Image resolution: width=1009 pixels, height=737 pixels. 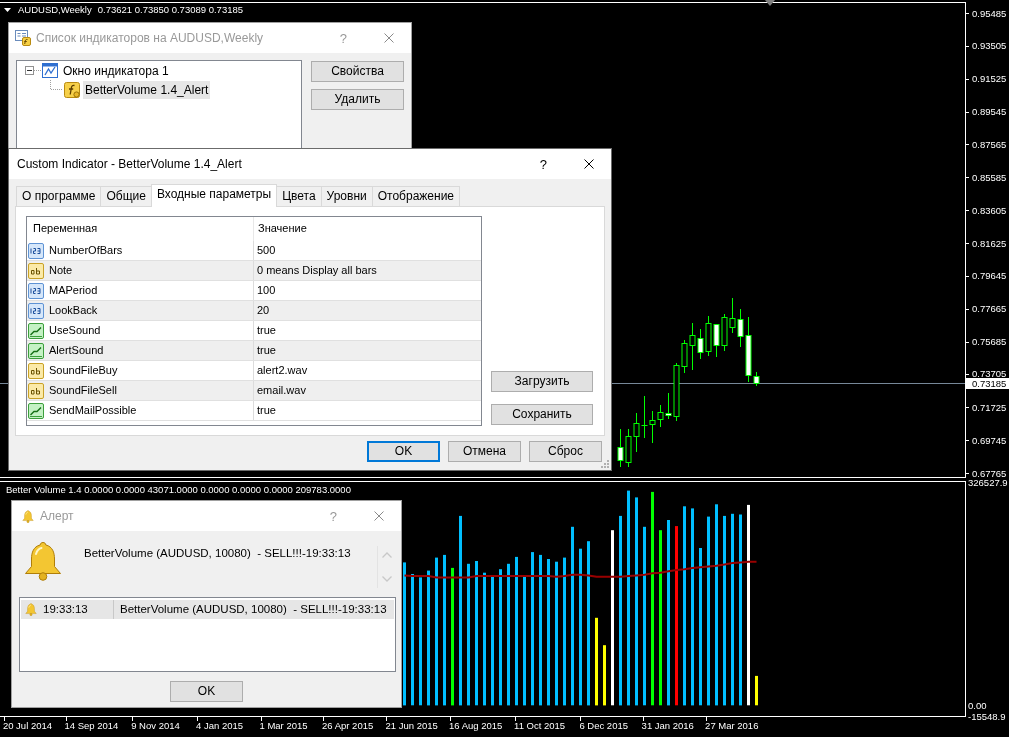 I want to click on parameter-value: email.wav, so click(x=281, y=390).